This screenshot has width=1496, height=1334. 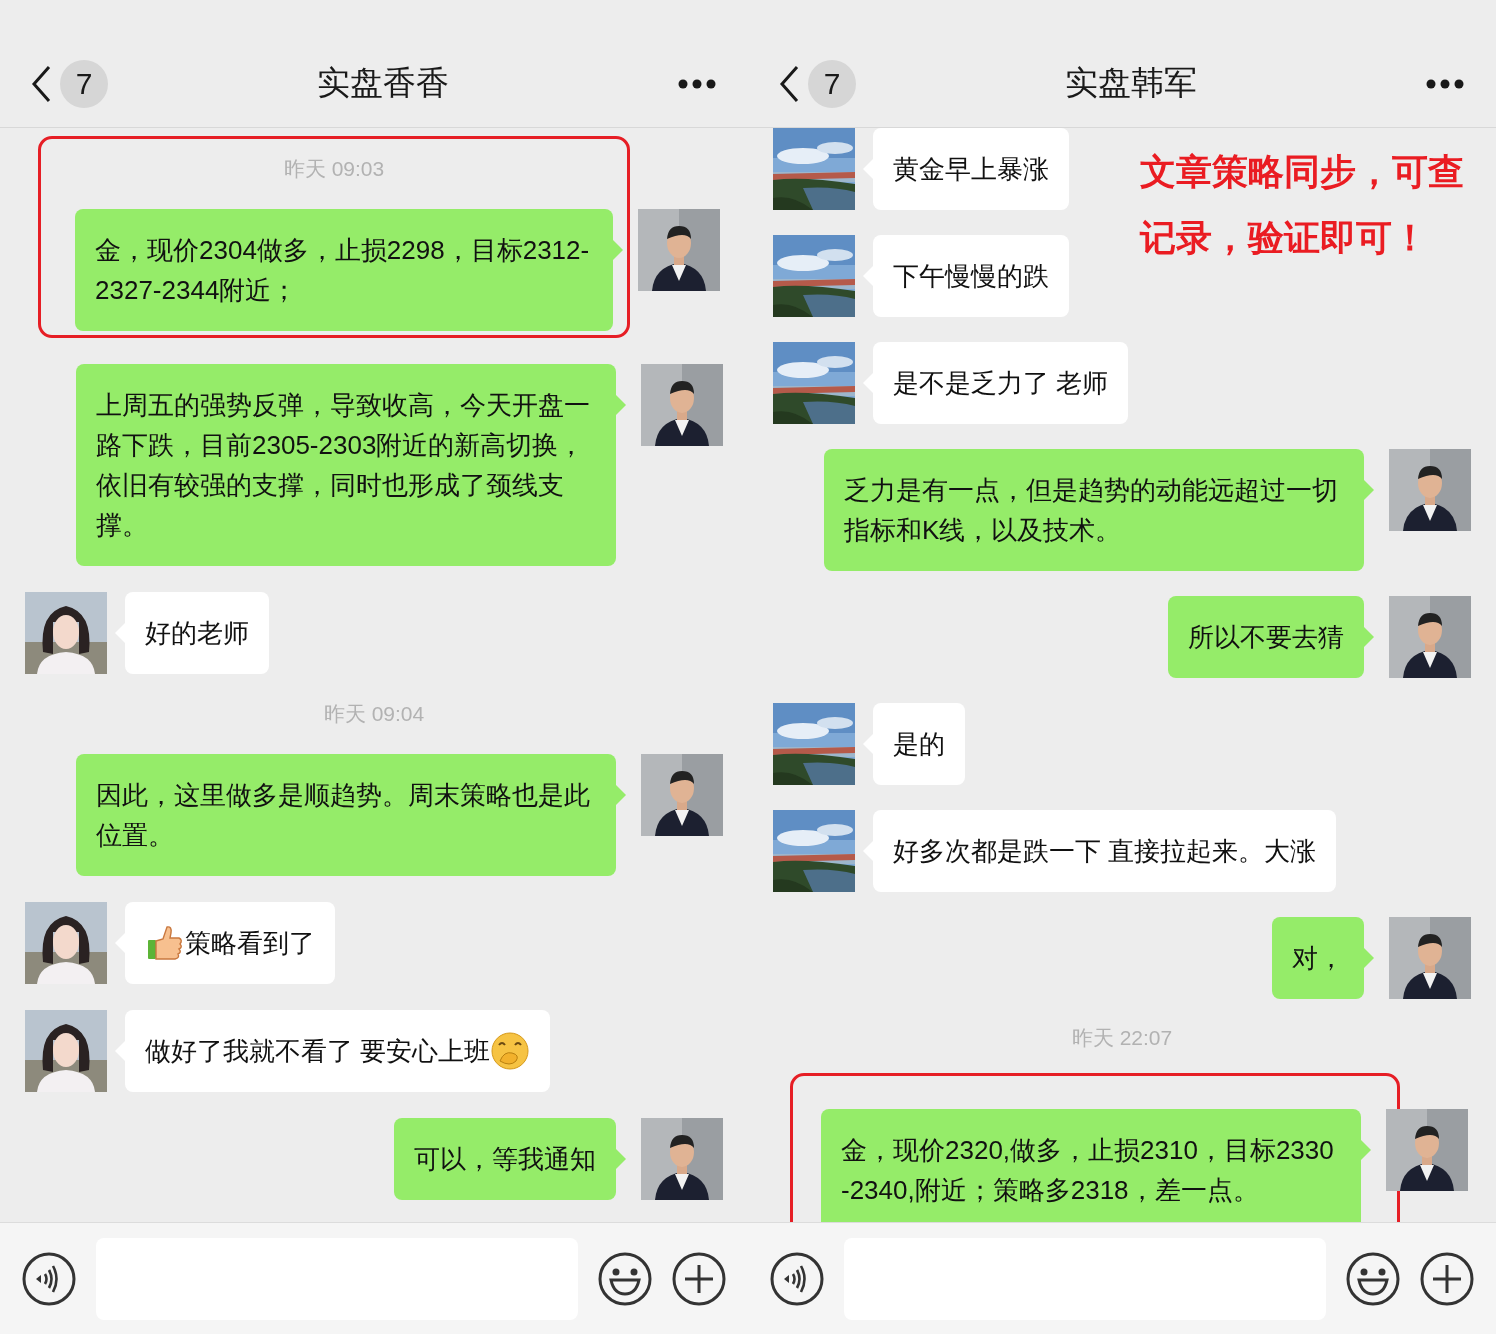 I want to click on message-text: 好多次都是跌一下 直接拉起来。大涨, so click(x=1105, y=851).